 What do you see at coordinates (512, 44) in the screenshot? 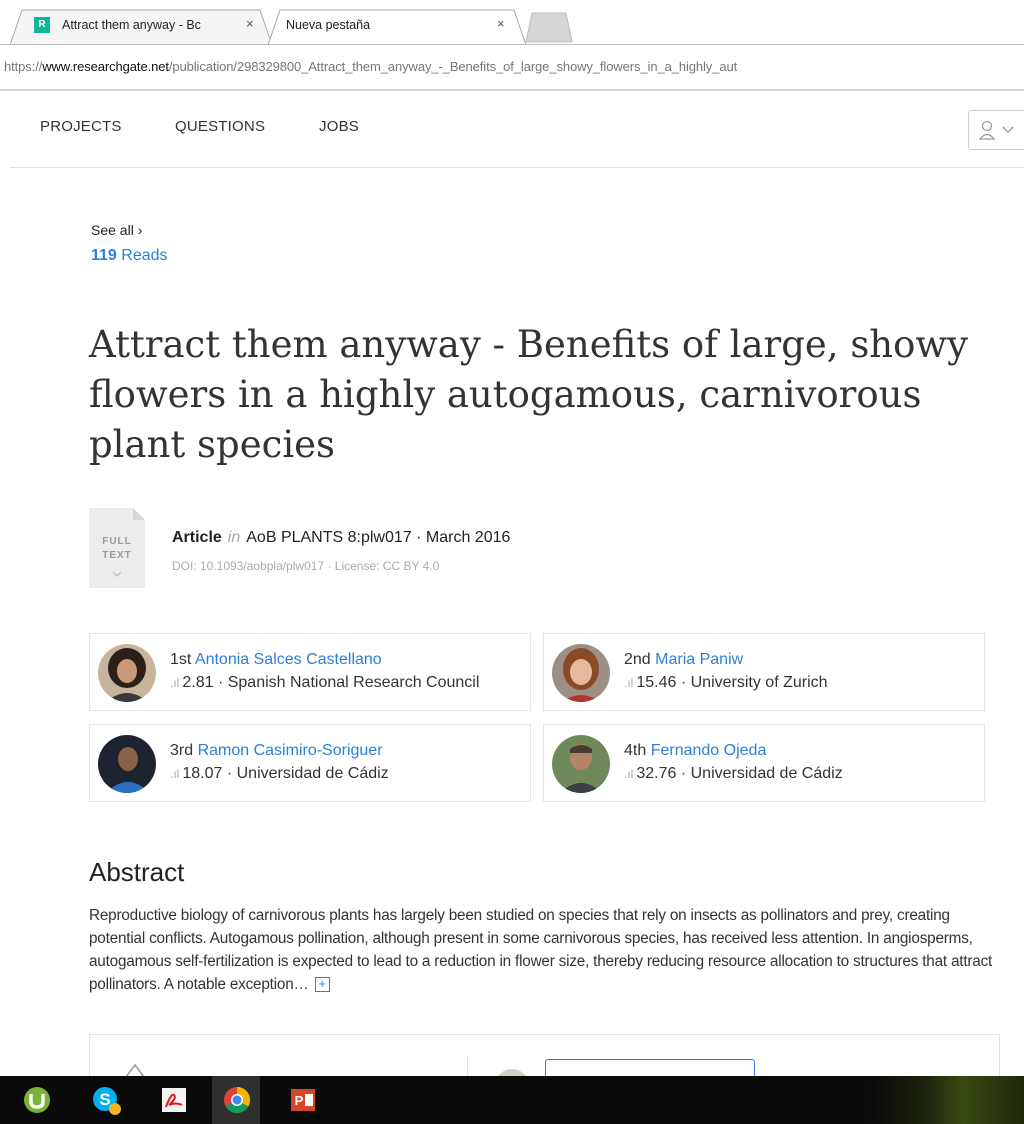
I see `tabstrip-border` at bounding box center [512, 44].